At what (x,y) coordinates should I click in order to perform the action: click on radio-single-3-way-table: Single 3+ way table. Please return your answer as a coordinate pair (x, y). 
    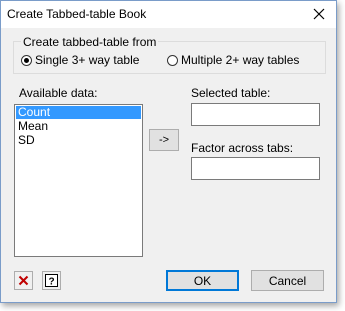
    Looking at the image, I should click on (80, 60).